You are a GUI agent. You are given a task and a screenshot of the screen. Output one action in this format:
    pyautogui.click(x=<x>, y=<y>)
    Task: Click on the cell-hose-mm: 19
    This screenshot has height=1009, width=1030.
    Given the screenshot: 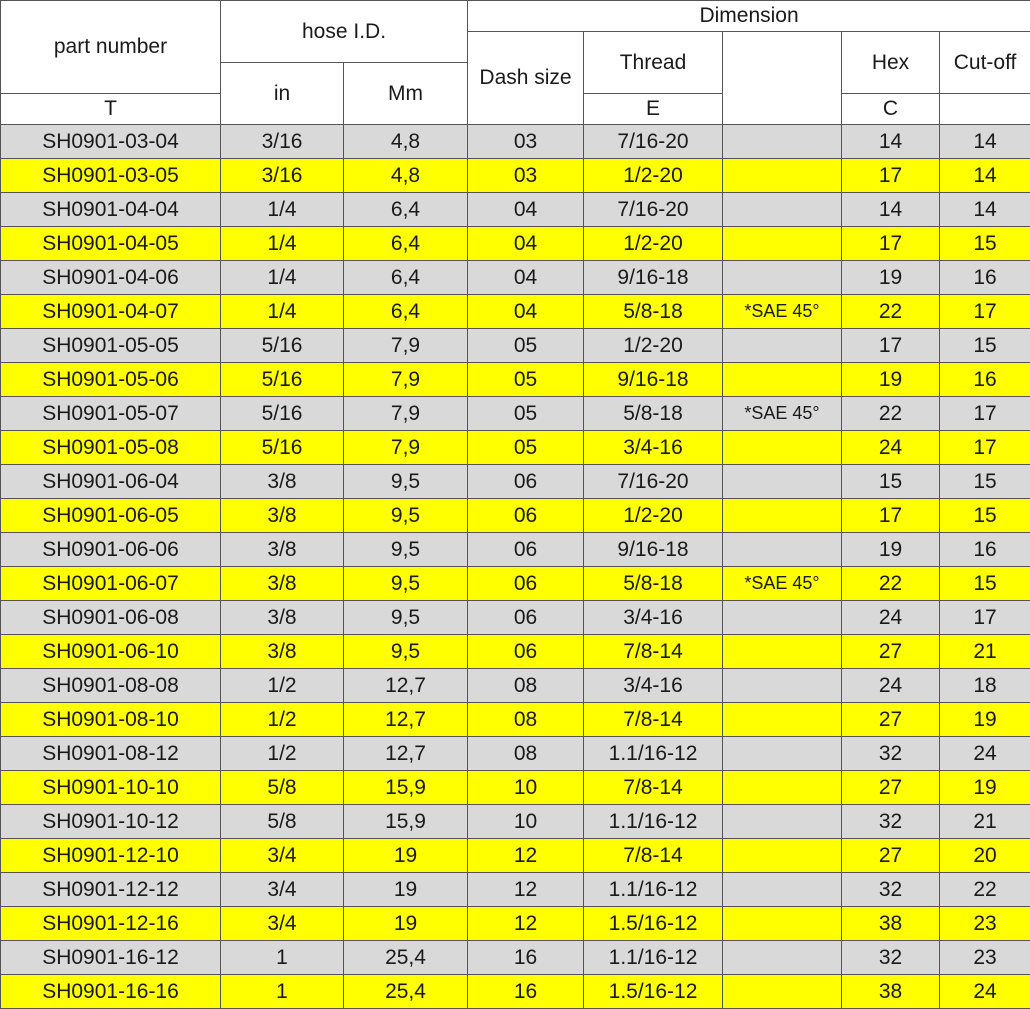 What is the action you would take?
    pyautogui.click(x=406, y=890)
    